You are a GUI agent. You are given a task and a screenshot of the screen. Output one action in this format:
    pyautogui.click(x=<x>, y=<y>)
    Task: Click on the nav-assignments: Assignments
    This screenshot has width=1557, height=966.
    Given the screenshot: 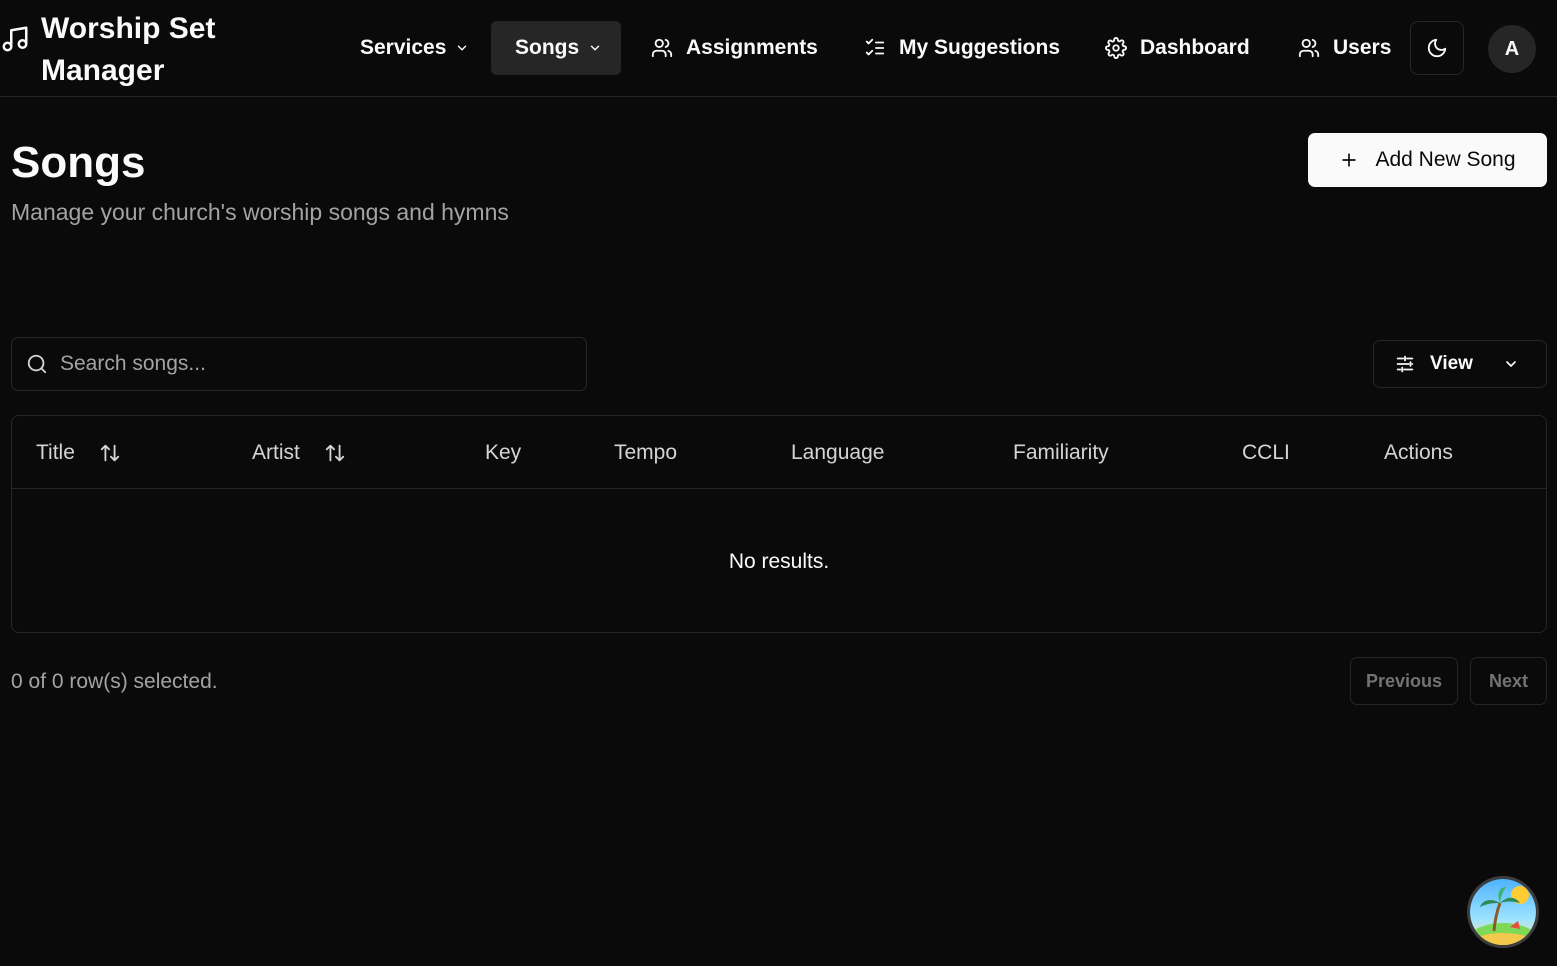 What is the action you would take?
    pyautogui.click(x=734, y=48)
    